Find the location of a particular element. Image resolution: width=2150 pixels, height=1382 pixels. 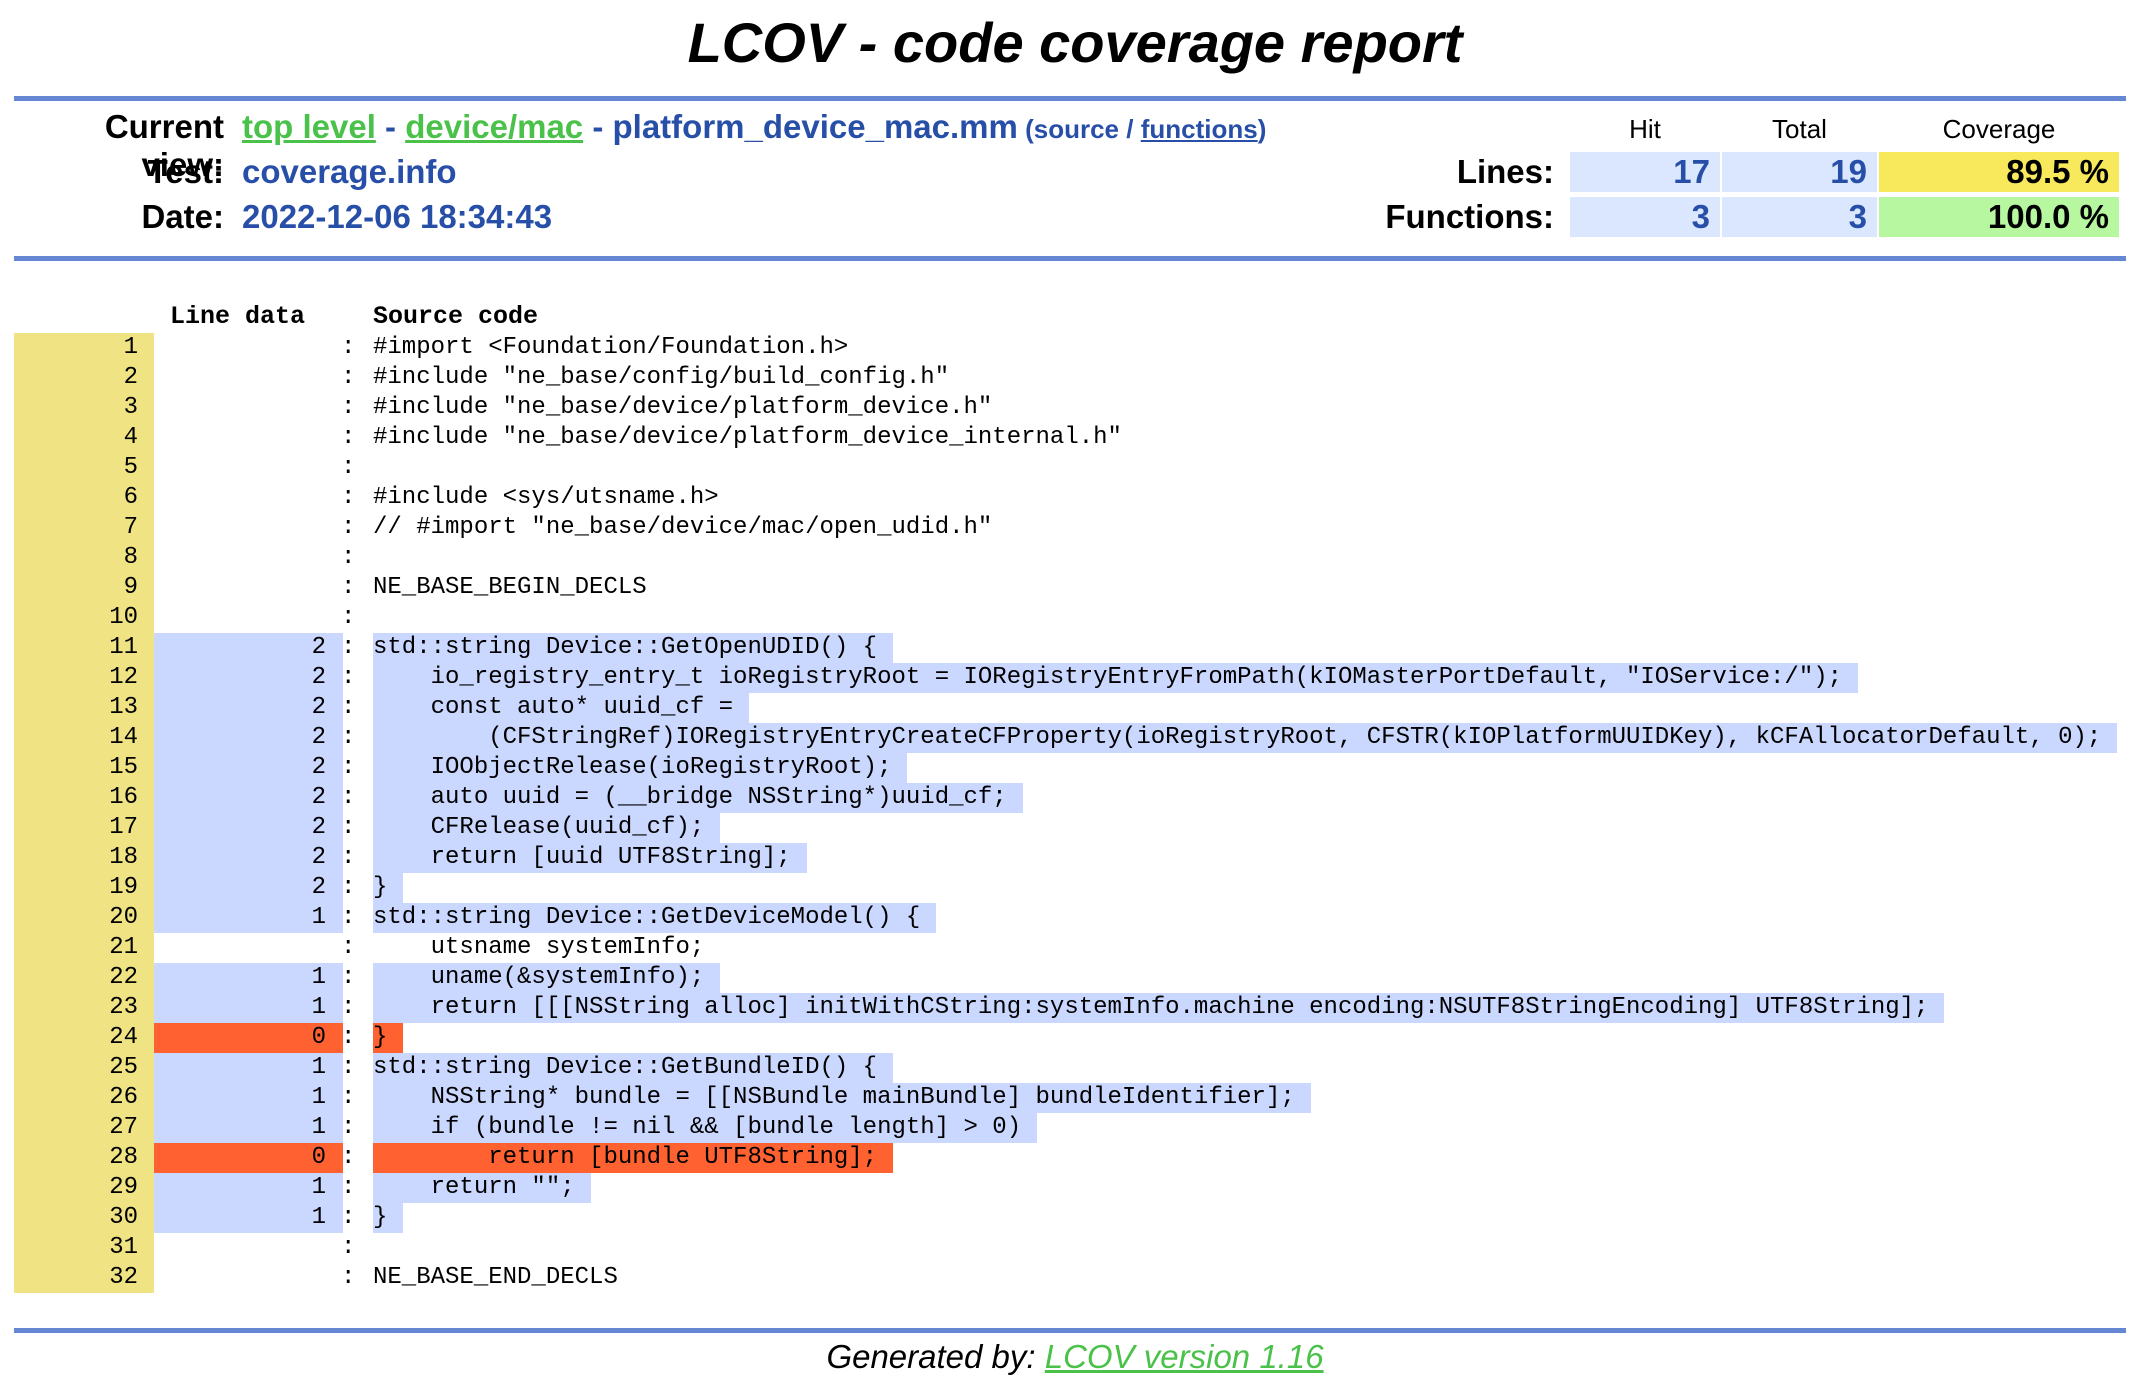

line-number: 25 is located at coordinates (84, 1068).